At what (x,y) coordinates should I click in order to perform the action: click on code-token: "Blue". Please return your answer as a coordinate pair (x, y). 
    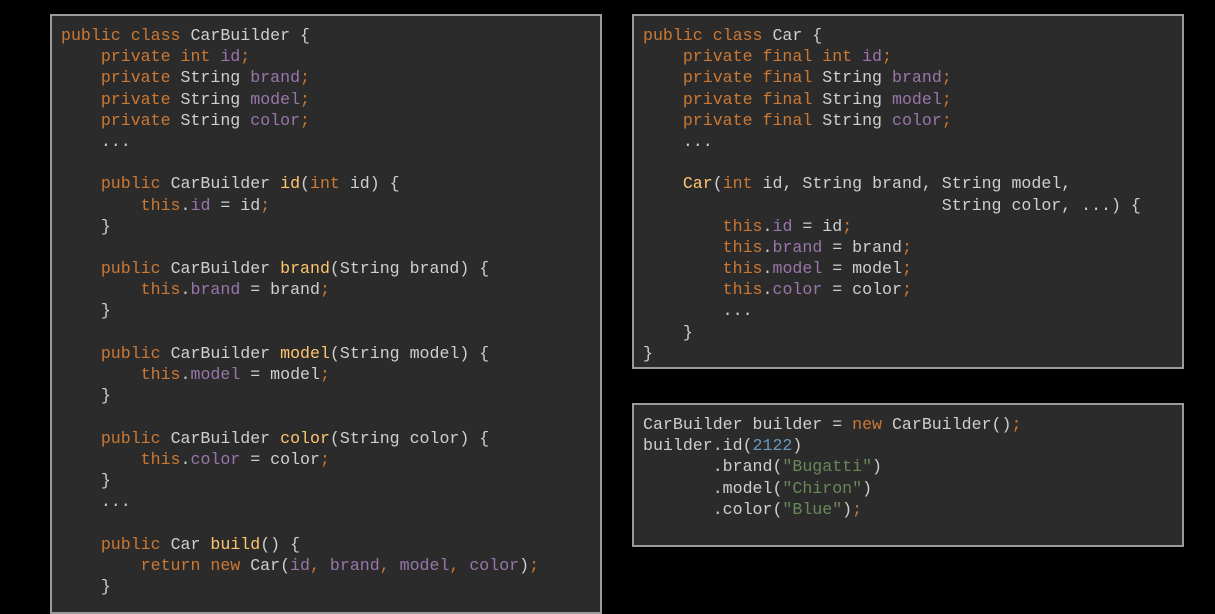
    Looking at the image, I should click on (812, 509).